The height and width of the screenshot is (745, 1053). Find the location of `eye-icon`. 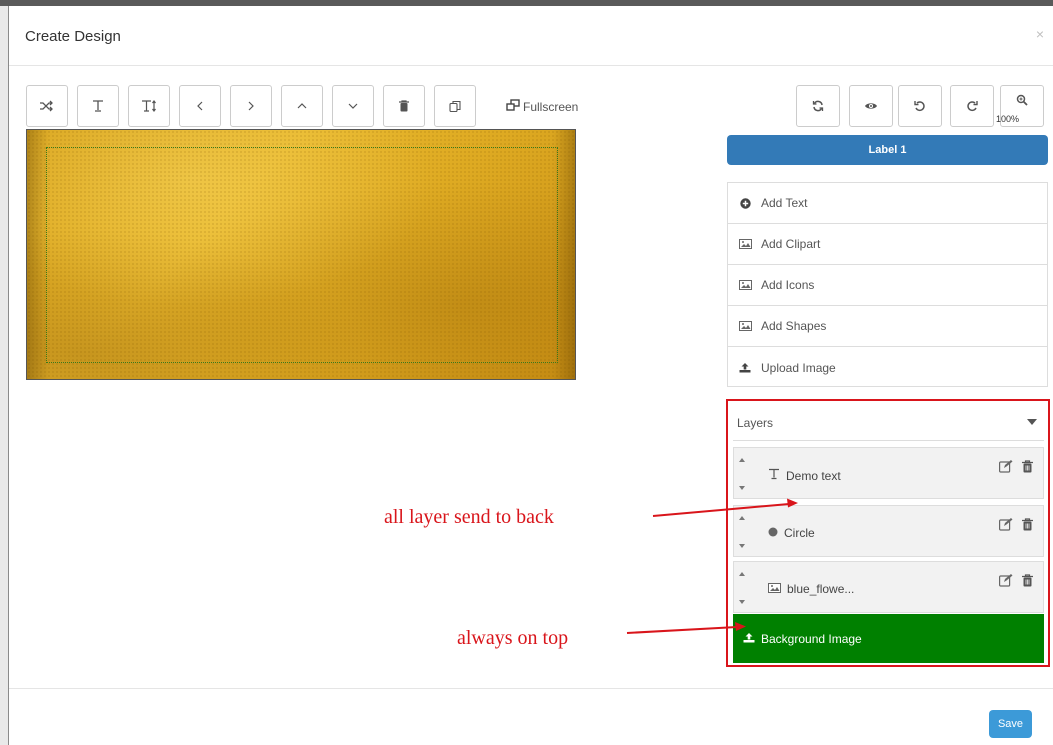

eye-icon is located at coordinates (871, 106).